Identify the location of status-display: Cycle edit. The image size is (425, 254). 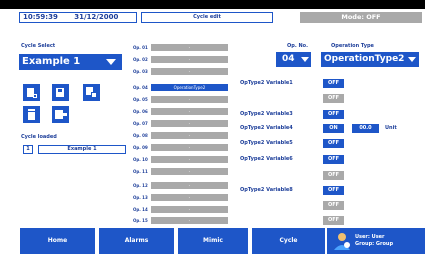
(207, 17).